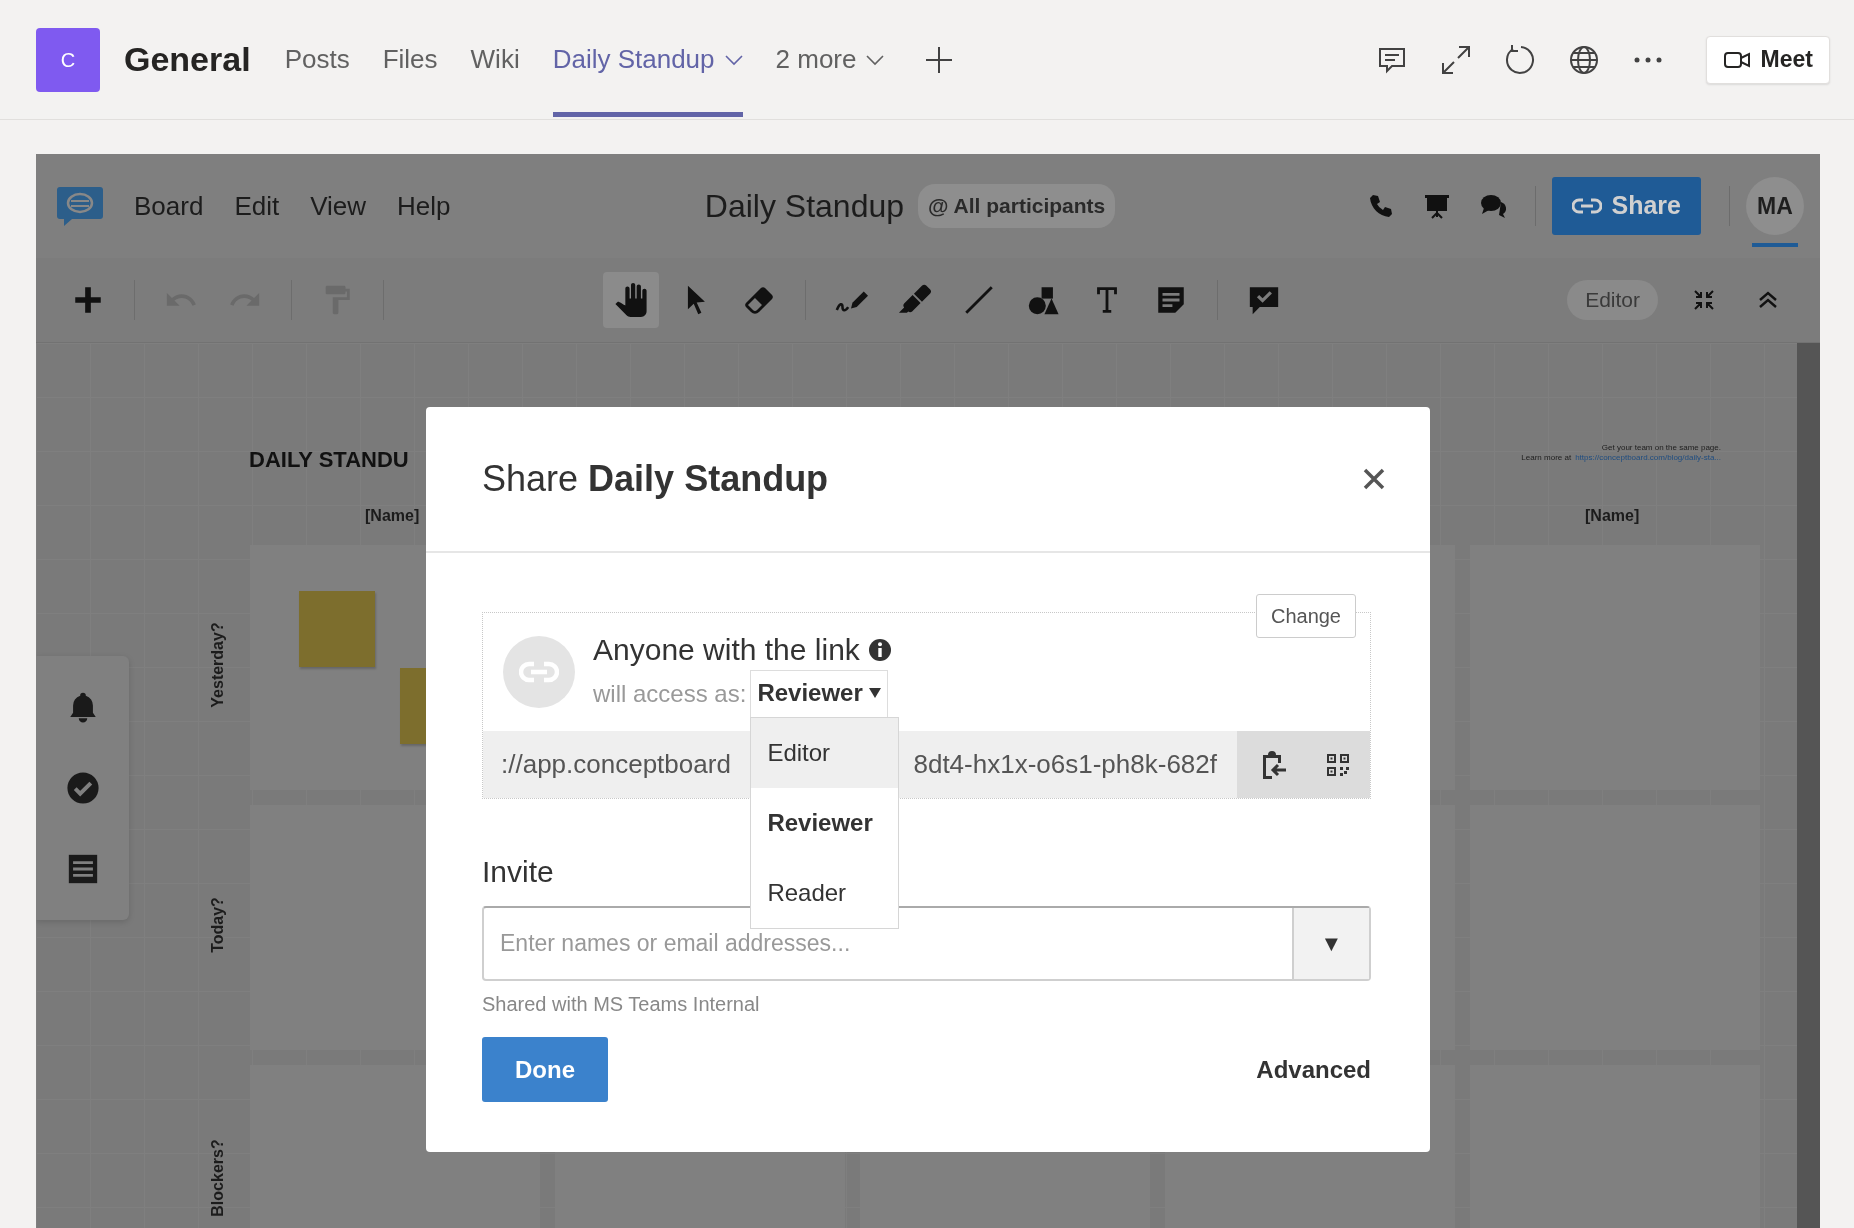  Describe the element at coordinates (68, 59) in the screenshot. I see `team-avatar: C` at that location.